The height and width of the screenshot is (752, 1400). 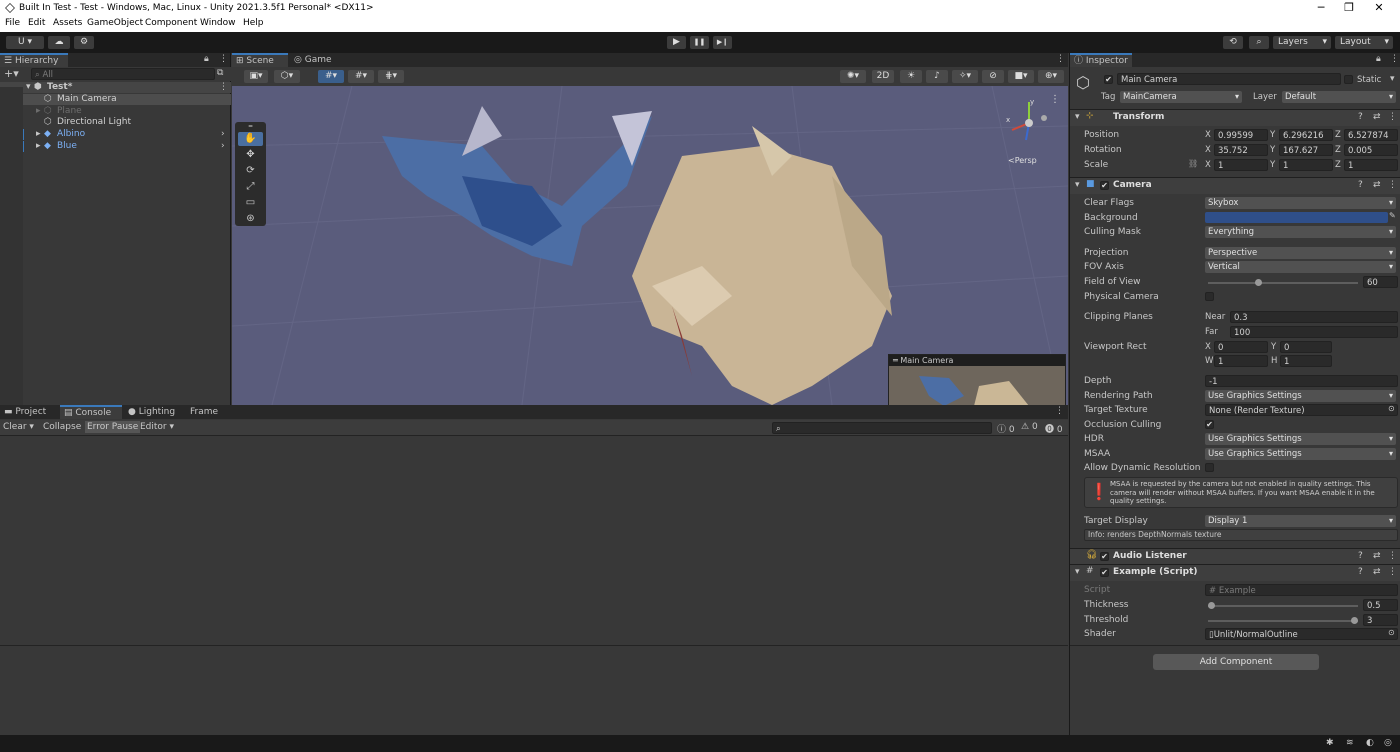 What do you see at coordinates (250, 203) in the screenshot?
I see `rect-tool-icon: ▭` at bounding box center [250, 203].